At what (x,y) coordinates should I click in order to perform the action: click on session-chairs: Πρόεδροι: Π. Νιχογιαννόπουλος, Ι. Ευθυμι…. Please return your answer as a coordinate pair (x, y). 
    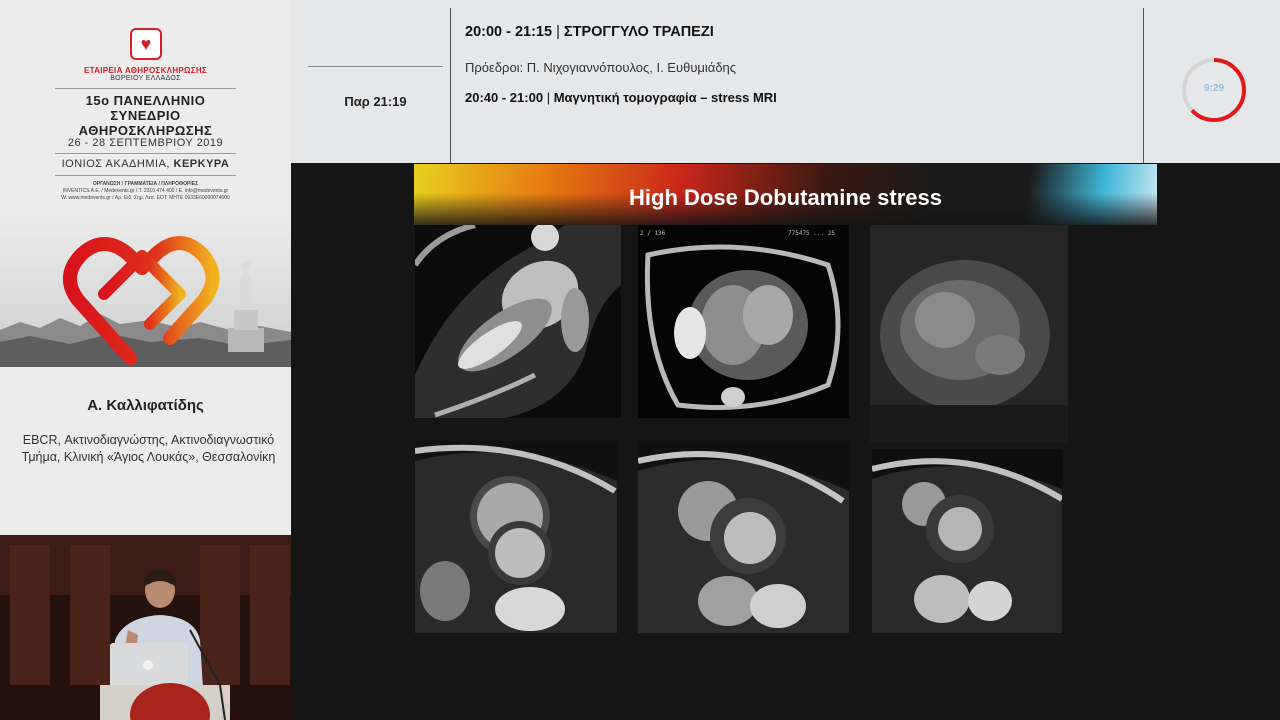
    Looking at the image, I should click on (601, 67).